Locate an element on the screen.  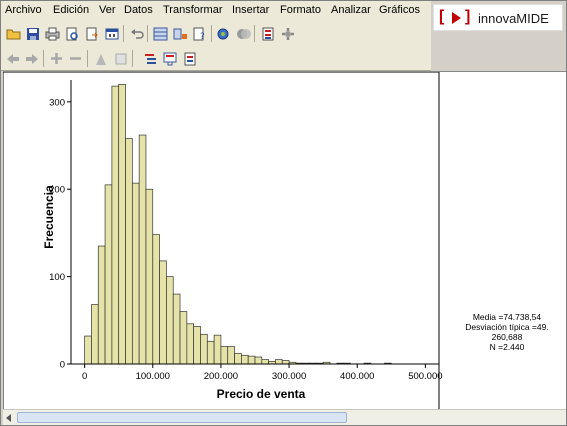
menu-insertar: Insertar is located at coordinates (250, 10).